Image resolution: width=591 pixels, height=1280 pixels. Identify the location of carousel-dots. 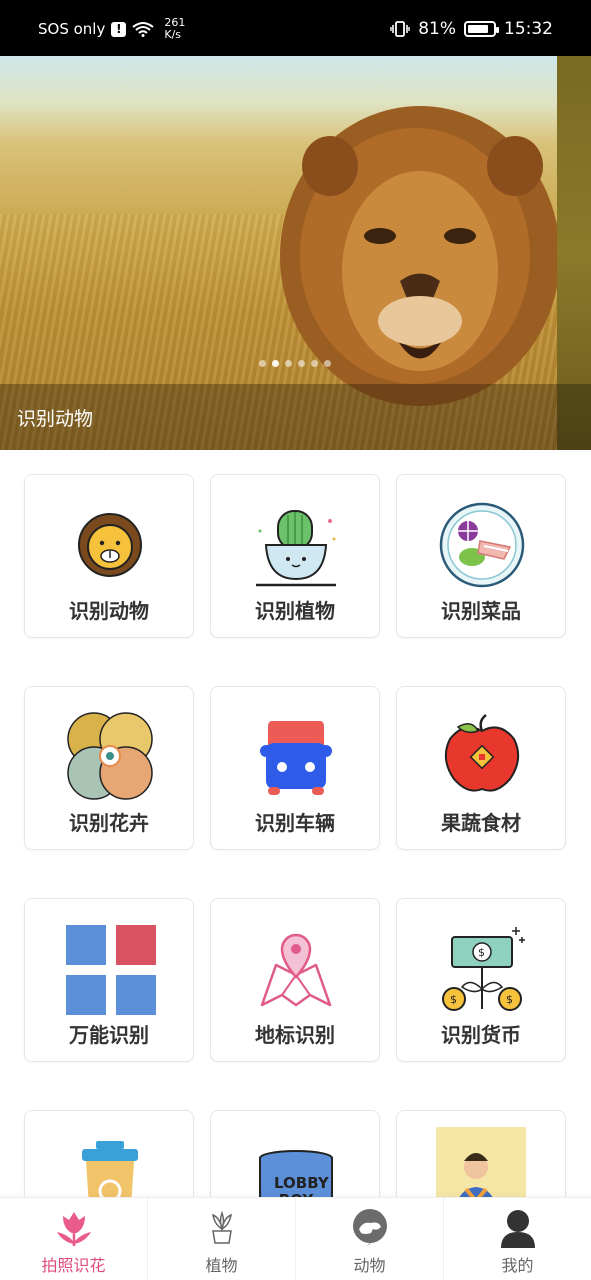
(295, 363).